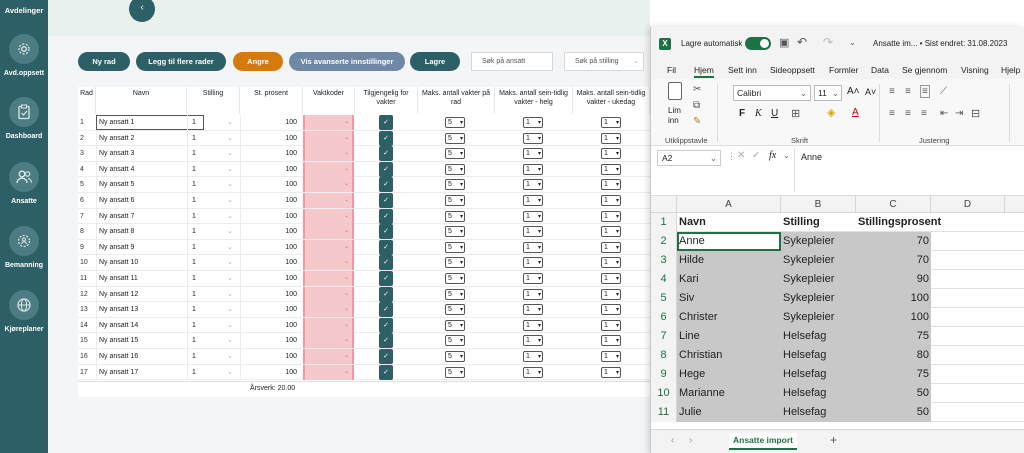 The width and height of the screenshot is (1024, 453). Describe the element at coordinates (893, 355) in the screenshot. I see `cell-c: 80` at that location.